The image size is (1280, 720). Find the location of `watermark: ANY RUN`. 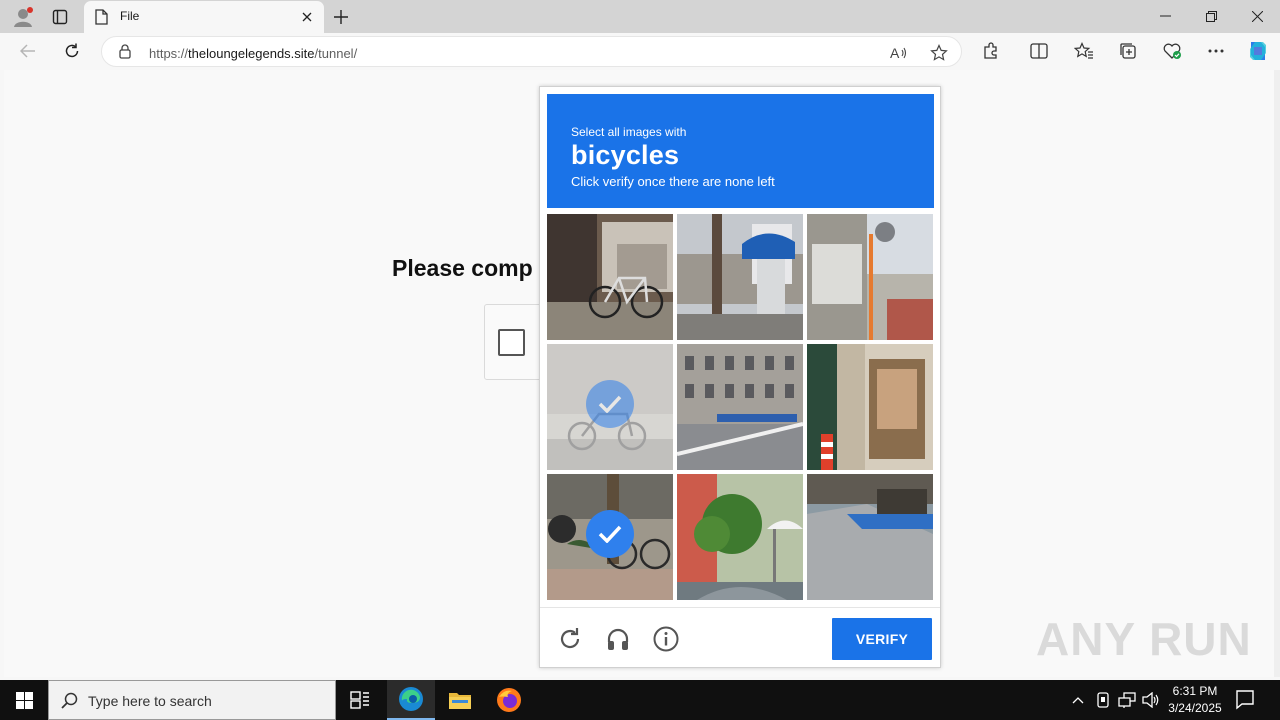

watermark: ANY RUN is located at coordinates (1144, 639).